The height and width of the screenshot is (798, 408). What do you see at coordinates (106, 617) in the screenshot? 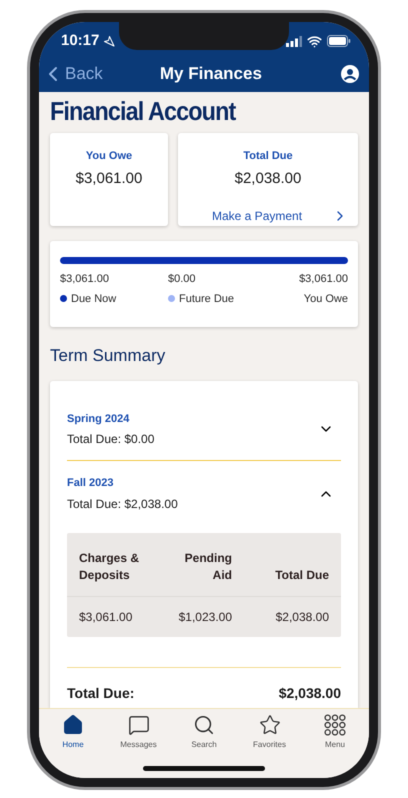
I see `table-cell-text: $3,061.00` at bounding box center [106, 617].